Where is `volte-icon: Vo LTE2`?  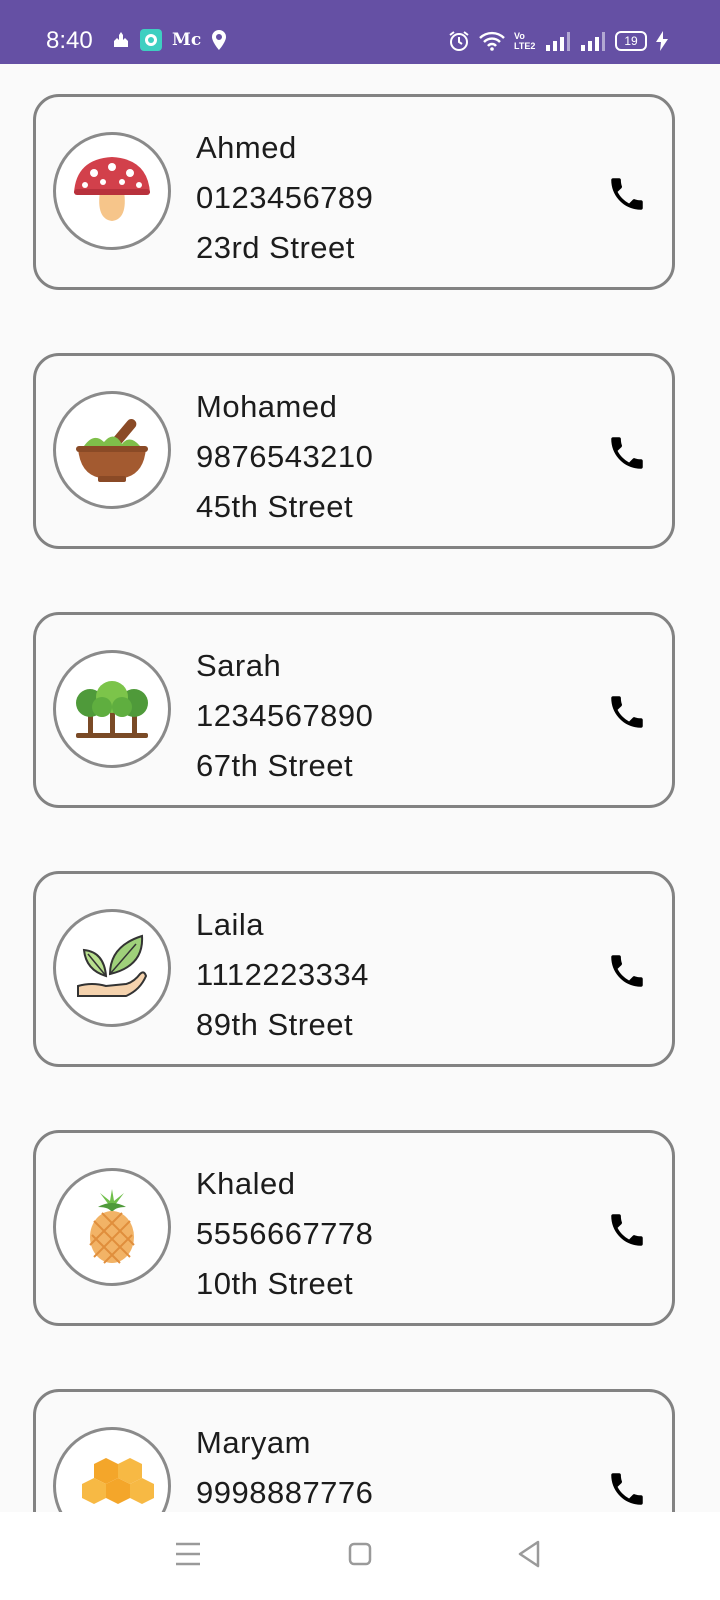 volte-icon: Vo LTE2 is located at coordinates (525, 41).